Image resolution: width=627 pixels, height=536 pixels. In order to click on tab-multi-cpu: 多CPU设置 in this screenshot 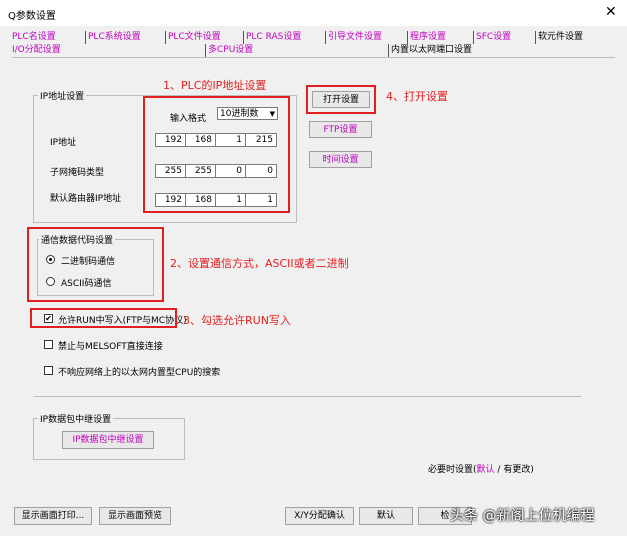, I will do `click(229, 50)`.